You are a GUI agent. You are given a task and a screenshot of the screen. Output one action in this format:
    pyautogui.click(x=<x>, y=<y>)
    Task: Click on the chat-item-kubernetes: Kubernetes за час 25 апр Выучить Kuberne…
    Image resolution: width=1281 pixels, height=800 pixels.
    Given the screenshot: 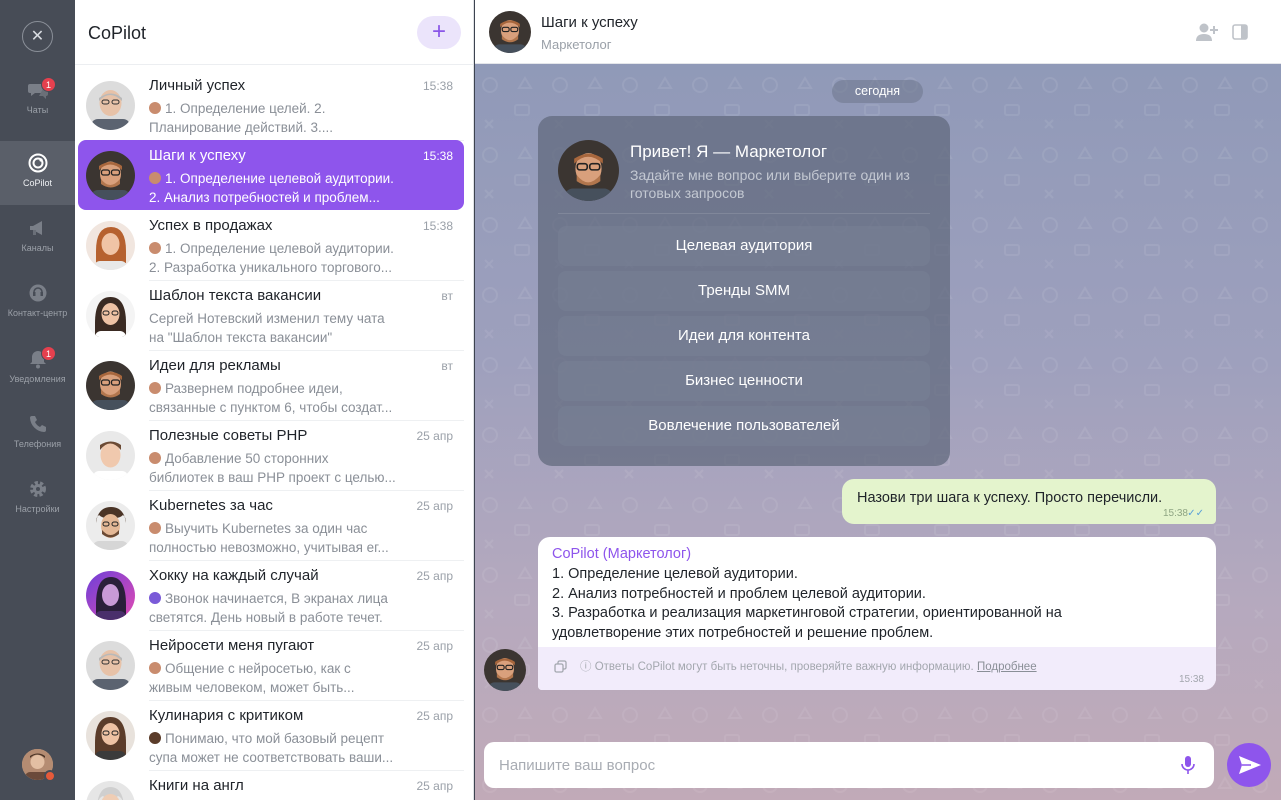 What is the action you would take?
    pyautogui.click(x=271, y=525)
    